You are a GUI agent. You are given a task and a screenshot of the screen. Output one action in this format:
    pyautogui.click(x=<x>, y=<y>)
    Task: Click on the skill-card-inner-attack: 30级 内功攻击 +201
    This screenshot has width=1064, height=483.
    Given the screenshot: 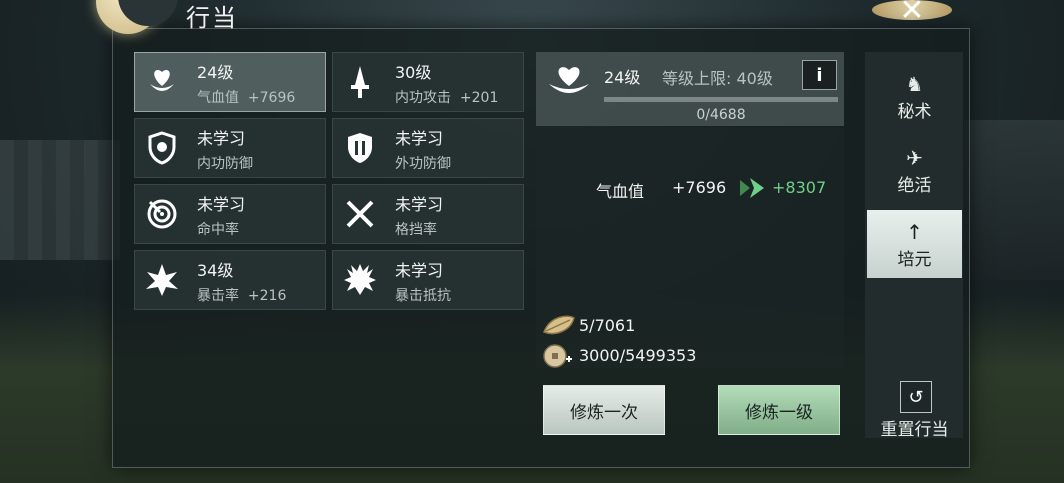 What is the action you would take?
    pyautogui.click(x=428, y=82)
    